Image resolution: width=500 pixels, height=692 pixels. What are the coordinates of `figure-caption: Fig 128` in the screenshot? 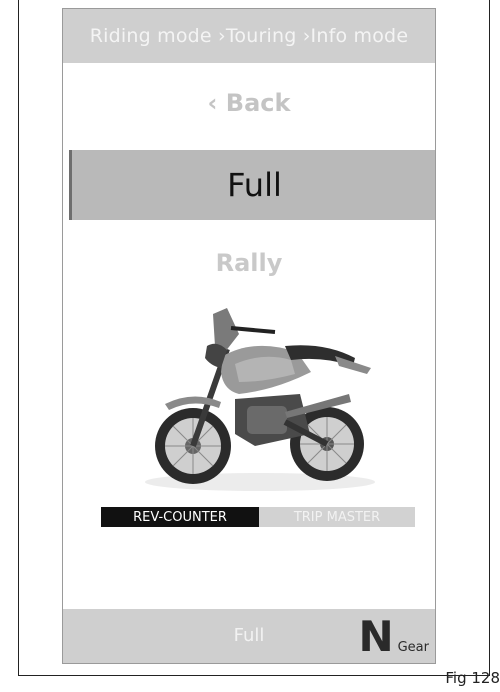 It's located at (472, 678).